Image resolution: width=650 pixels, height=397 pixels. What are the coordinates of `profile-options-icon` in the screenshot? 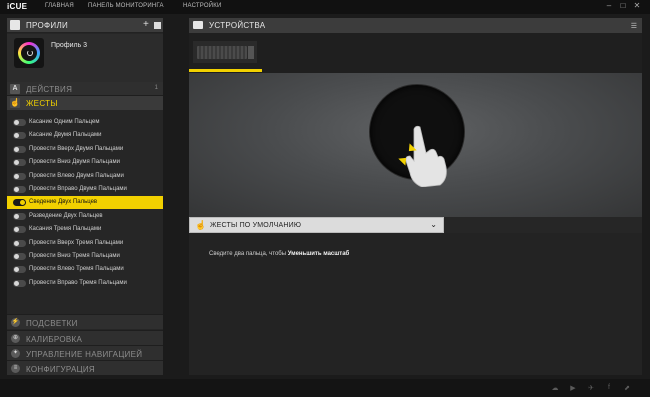 It's located at (157, 25).